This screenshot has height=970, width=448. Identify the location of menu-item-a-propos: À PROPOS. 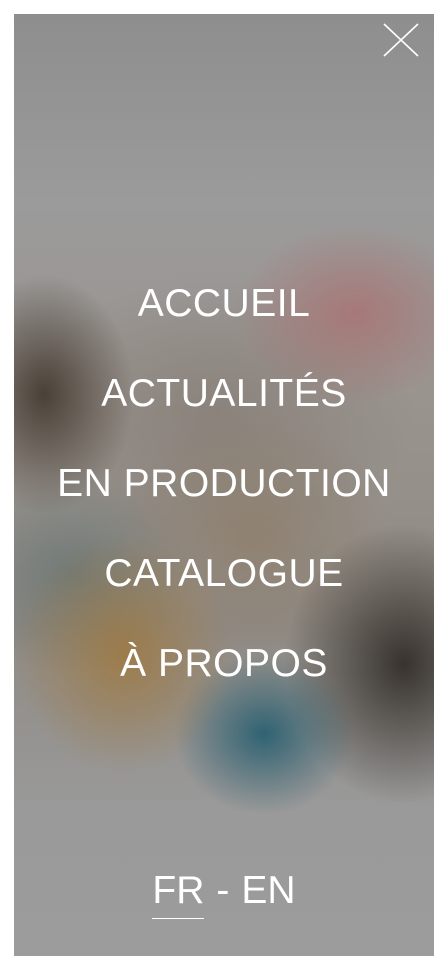
(224, 683).